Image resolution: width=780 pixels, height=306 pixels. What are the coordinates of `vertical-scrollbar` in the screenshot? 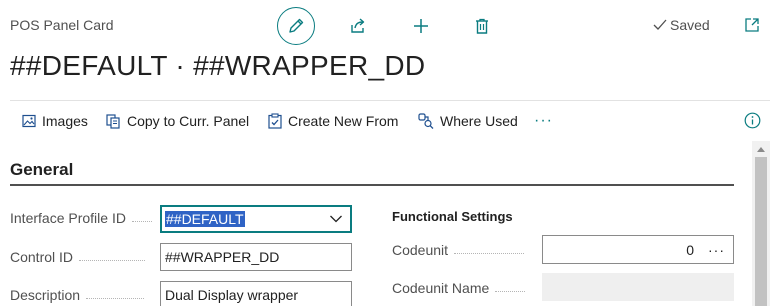 It's located at (761, 223).